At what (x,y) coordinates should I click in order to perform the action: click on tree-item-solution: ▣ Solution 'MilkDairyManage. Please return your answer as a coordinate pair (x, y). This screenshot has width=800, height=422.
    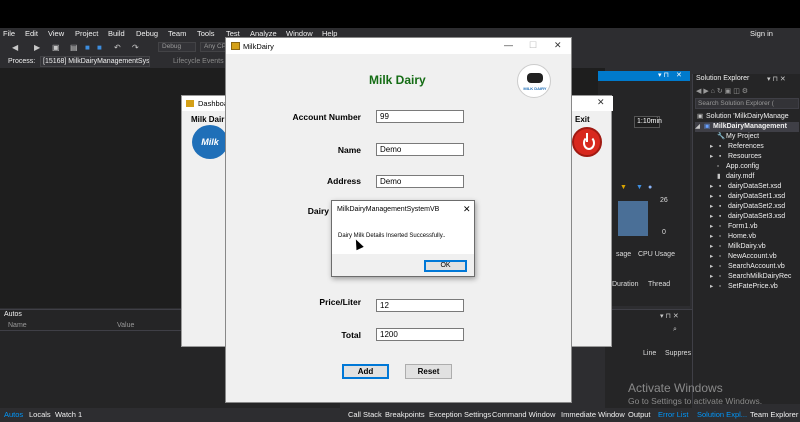
    Looking at the image, I should click on (748, 117).